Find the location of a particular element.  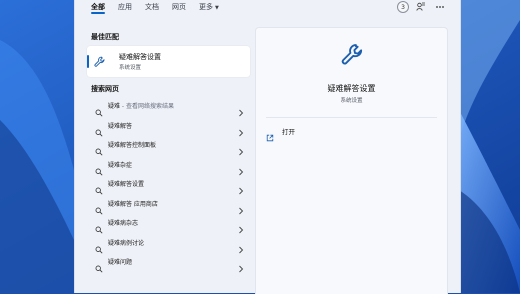

web-search-query: 疑难 - 查看网络搜索结果 is located at coordinates (141, 107).